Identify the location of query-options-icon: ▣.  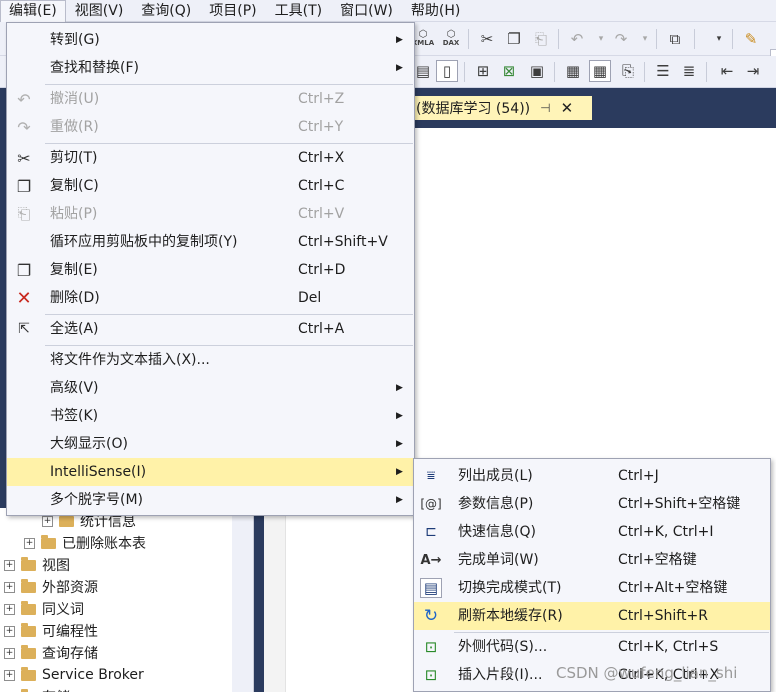
(537, 71).